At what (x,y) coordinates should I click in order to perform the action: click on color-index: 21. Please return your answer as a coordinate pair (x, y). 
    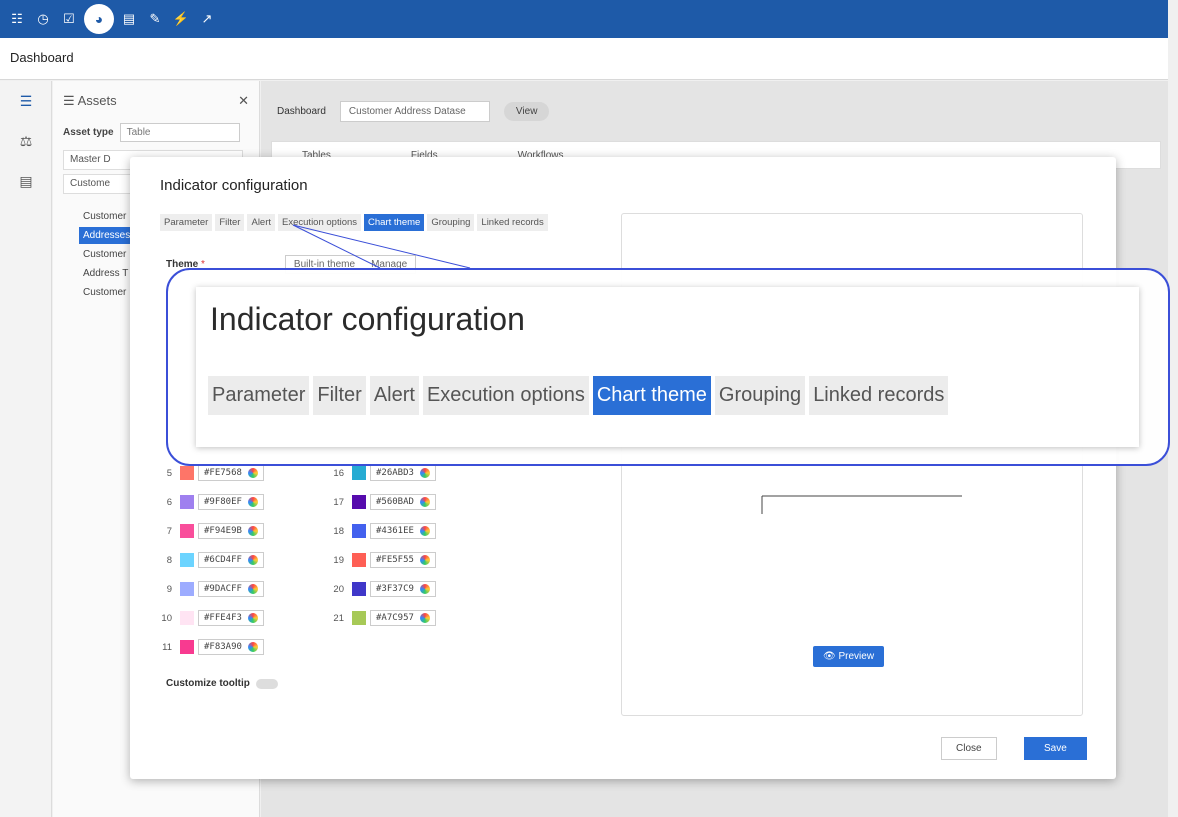
    Looking at the image, I should click on (338, 618).